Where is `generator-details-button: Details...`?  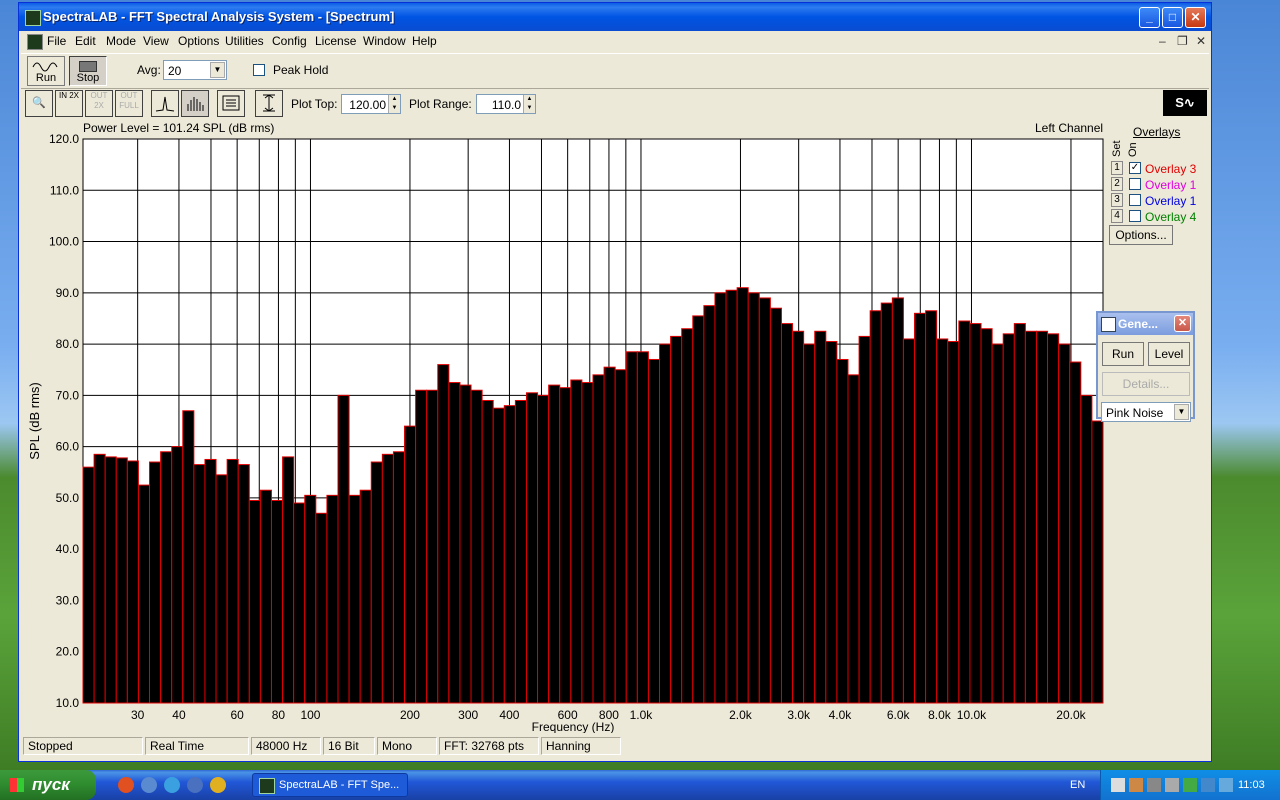 generator-details-button: Details... is located at coordinates (1146, 384).